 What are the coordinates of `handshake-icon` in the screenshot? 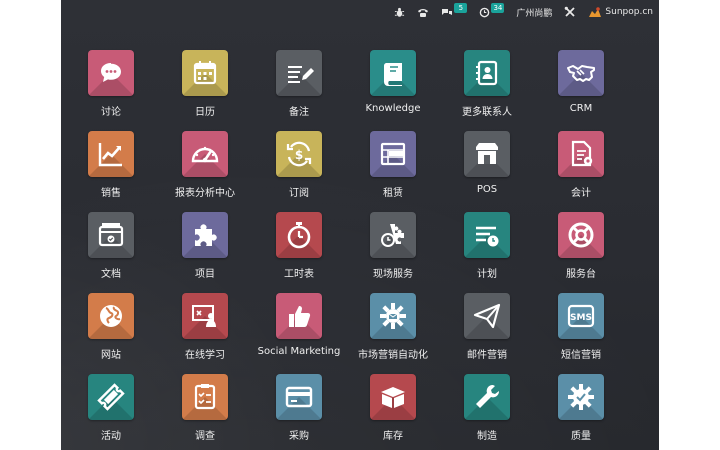 It's located at (581, 73).